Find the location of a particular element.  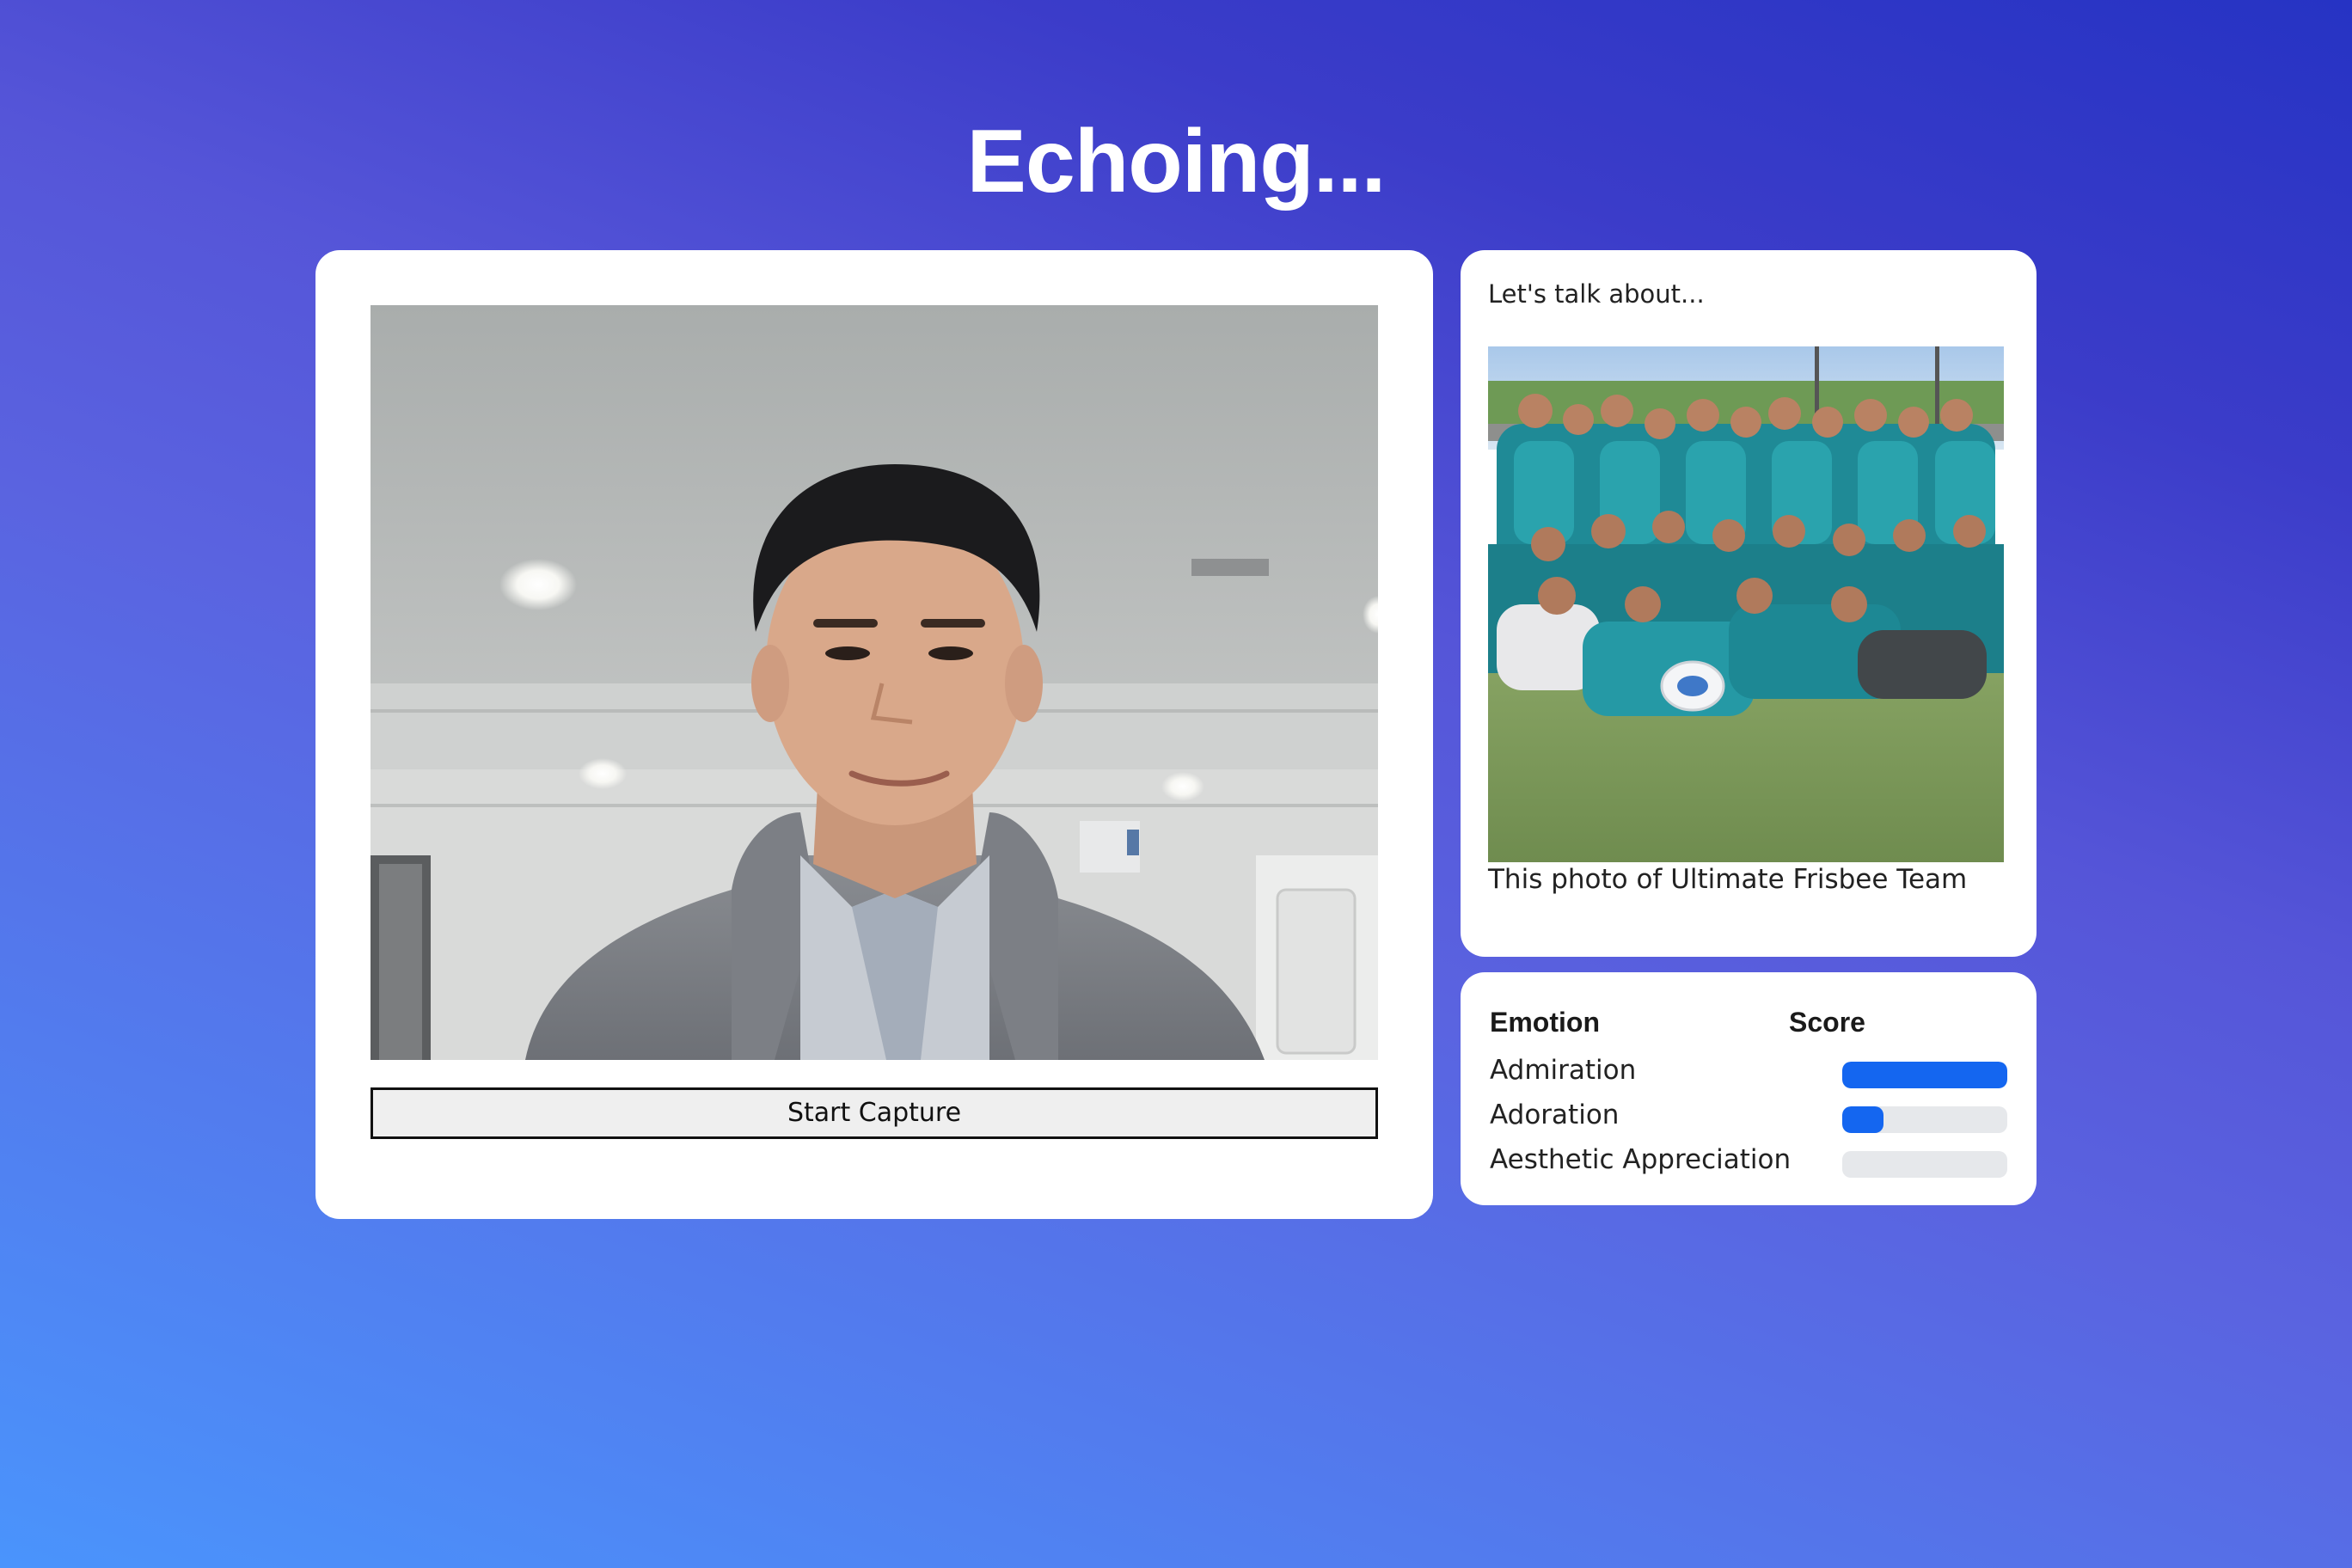

score-column-header: Score is located at coordinates (1827, 1022).